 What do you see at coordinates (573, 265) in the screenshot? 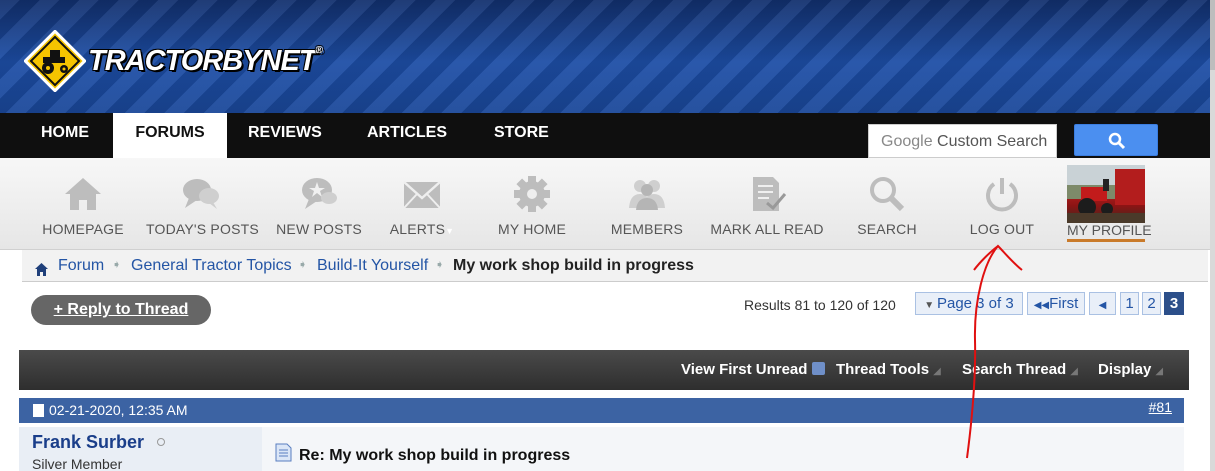
I see `breadcrumb-current: My work shop build in progress` at bounding box center [573, 265].